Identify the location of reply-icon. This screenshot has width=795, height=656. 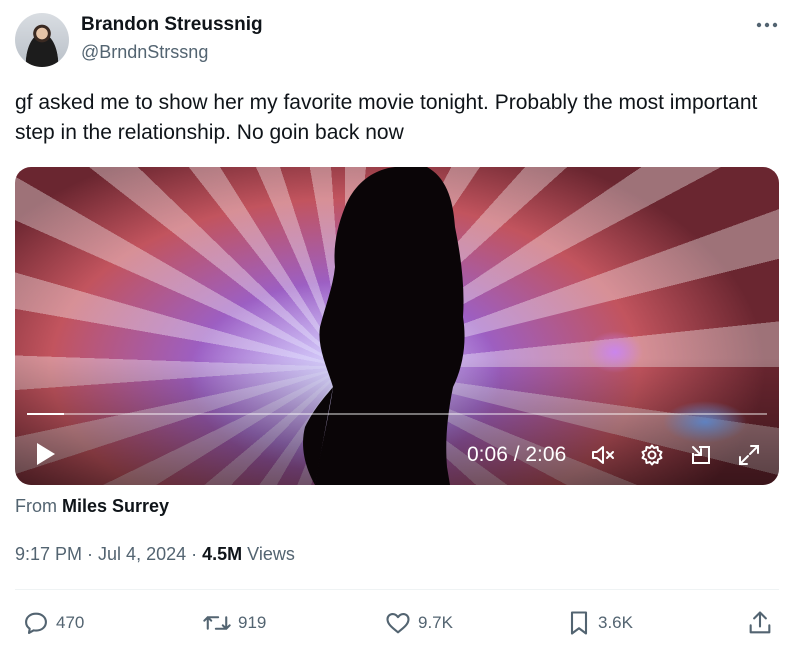
(36, 623).